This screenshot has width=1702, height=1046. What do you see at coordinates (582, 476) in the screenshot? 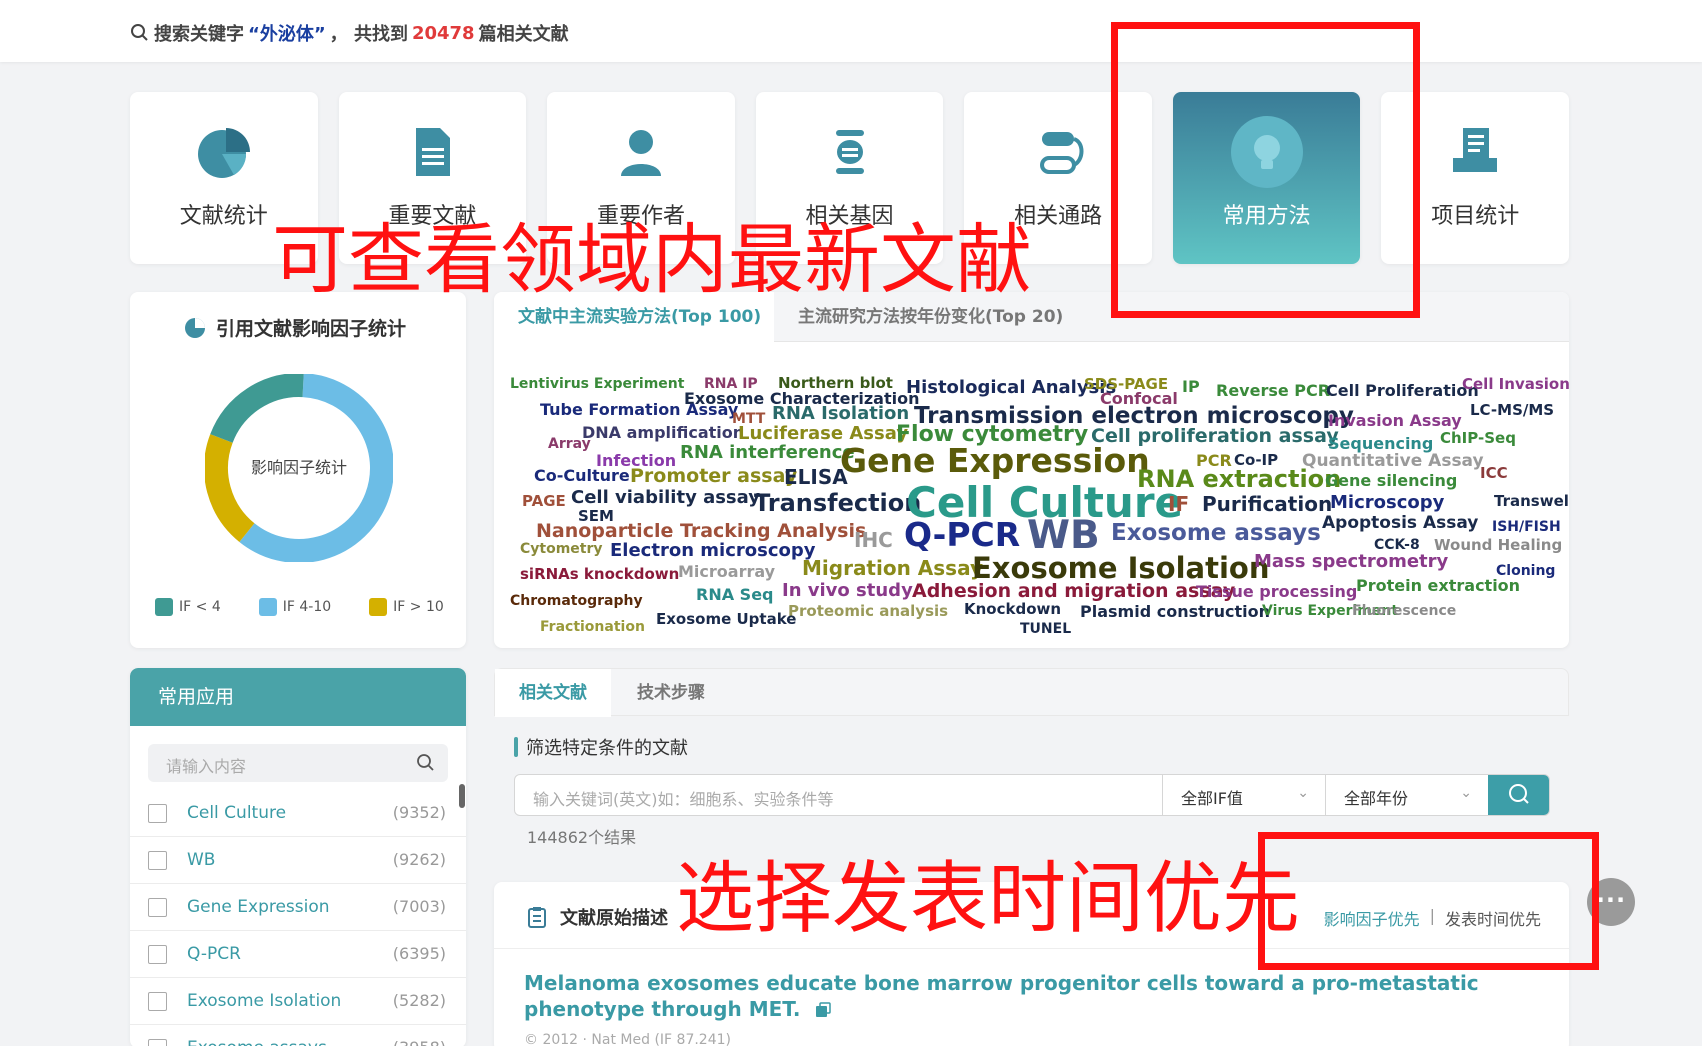
I see `method-word: Co-Culture` at bounding box center [582, 476].